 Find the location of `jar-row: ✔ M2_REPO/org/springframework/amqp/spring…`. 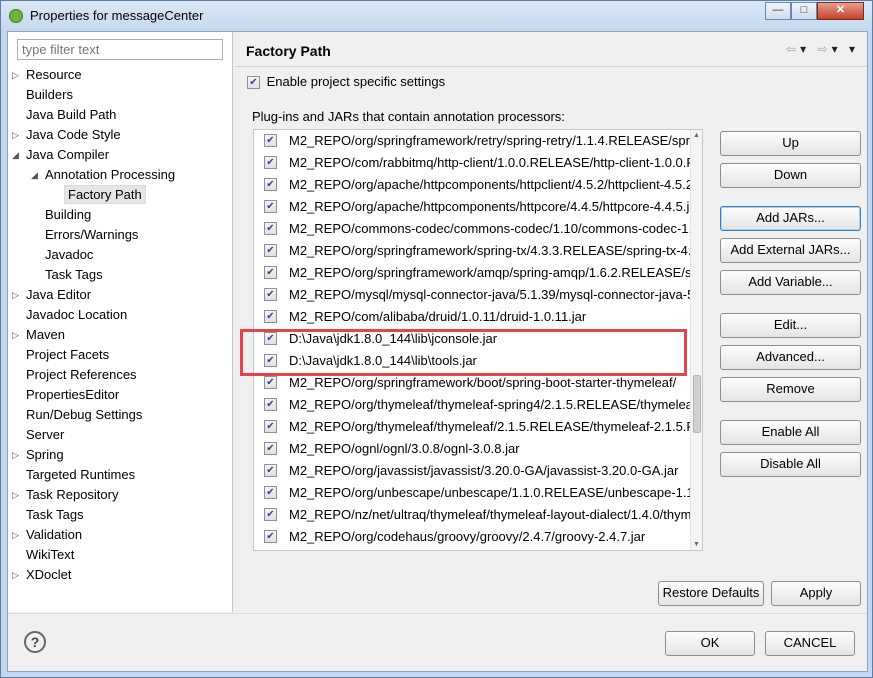

jar-row: ✔ M2_REPO/org/springframework/amqp/spring… is located at coordinates (472, 273).